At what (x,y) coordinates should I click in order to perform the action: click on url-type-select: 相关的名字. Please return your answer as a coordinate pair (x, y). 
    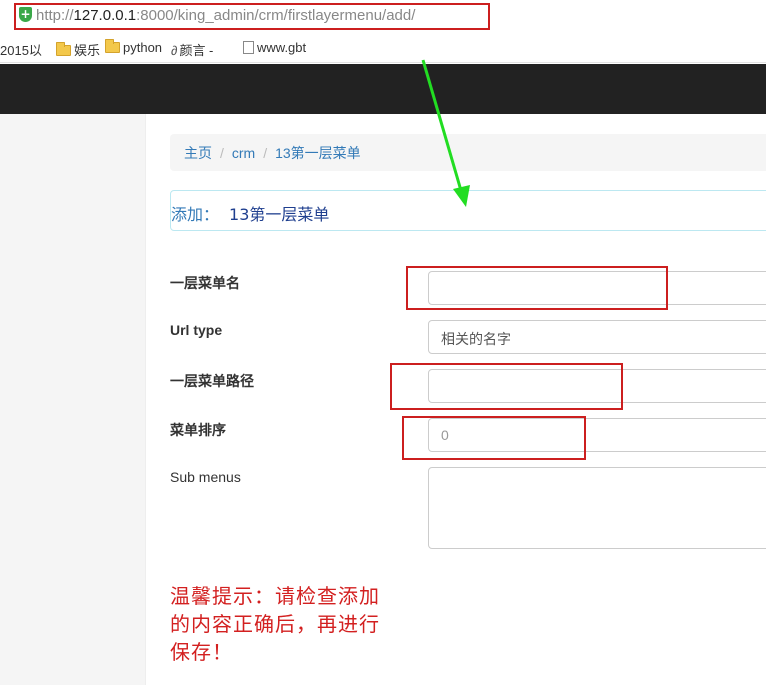
    Looking at the image, I should click on (597, 337).